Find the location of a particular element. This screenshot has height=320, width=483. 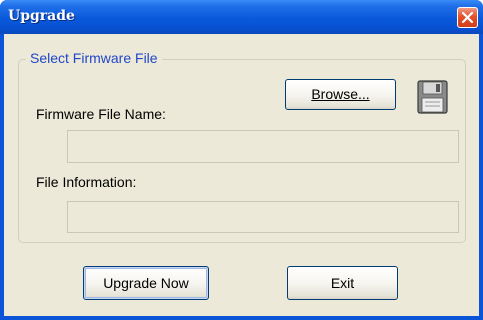

title-bar: Upgrade is located at coordinates (241, 17).